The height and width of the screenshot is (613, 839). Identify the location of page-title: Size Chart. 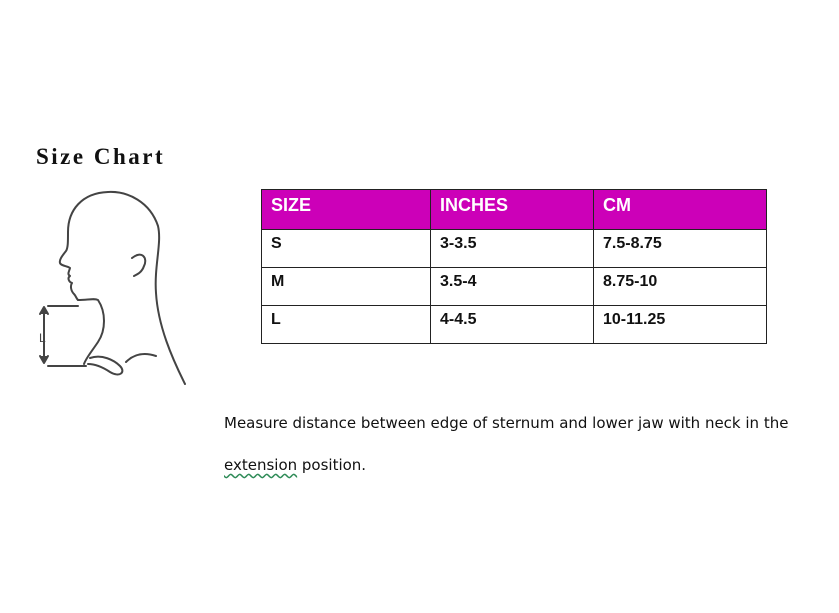
(101, 156).